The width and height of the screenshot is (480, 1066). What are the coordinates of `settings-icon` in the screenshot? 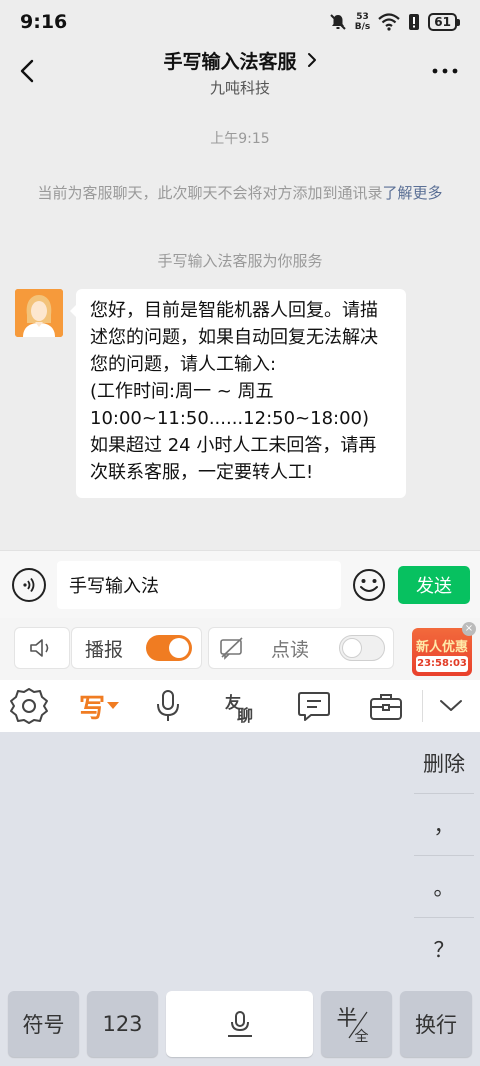 It's located at (29, 706).